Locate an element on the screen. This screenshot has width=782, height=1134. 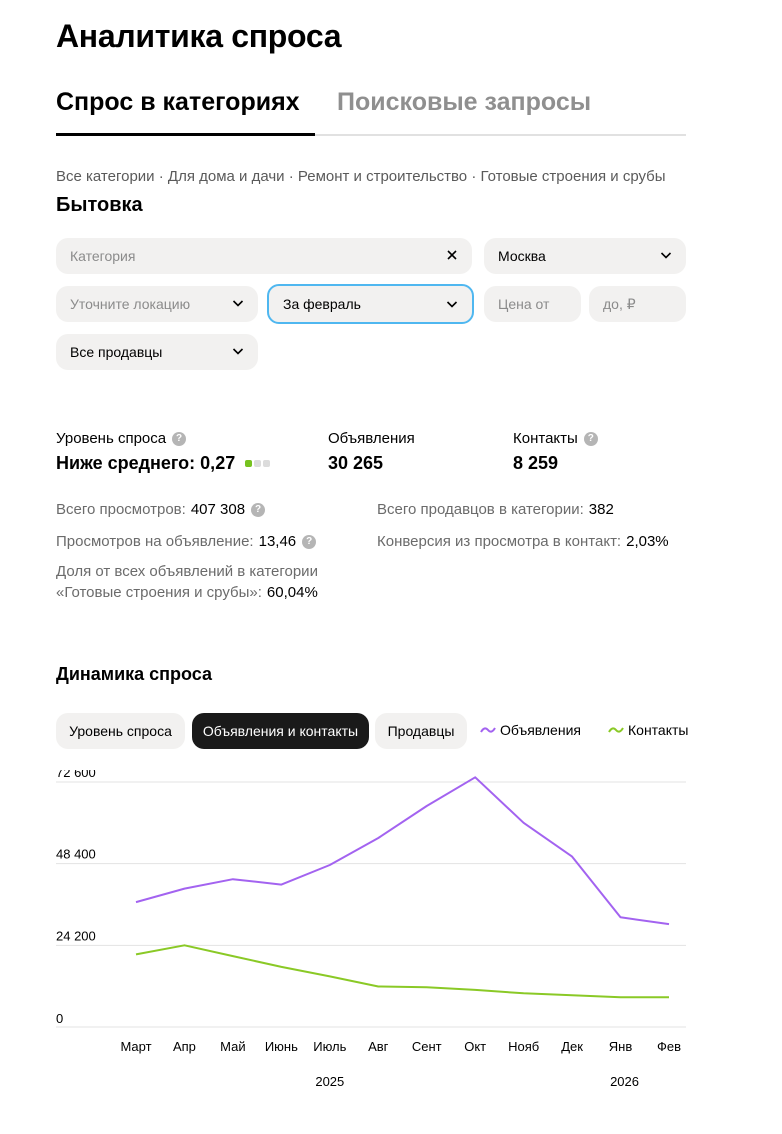
total-sellers-value: 382 is located at coordinates (601, 509).